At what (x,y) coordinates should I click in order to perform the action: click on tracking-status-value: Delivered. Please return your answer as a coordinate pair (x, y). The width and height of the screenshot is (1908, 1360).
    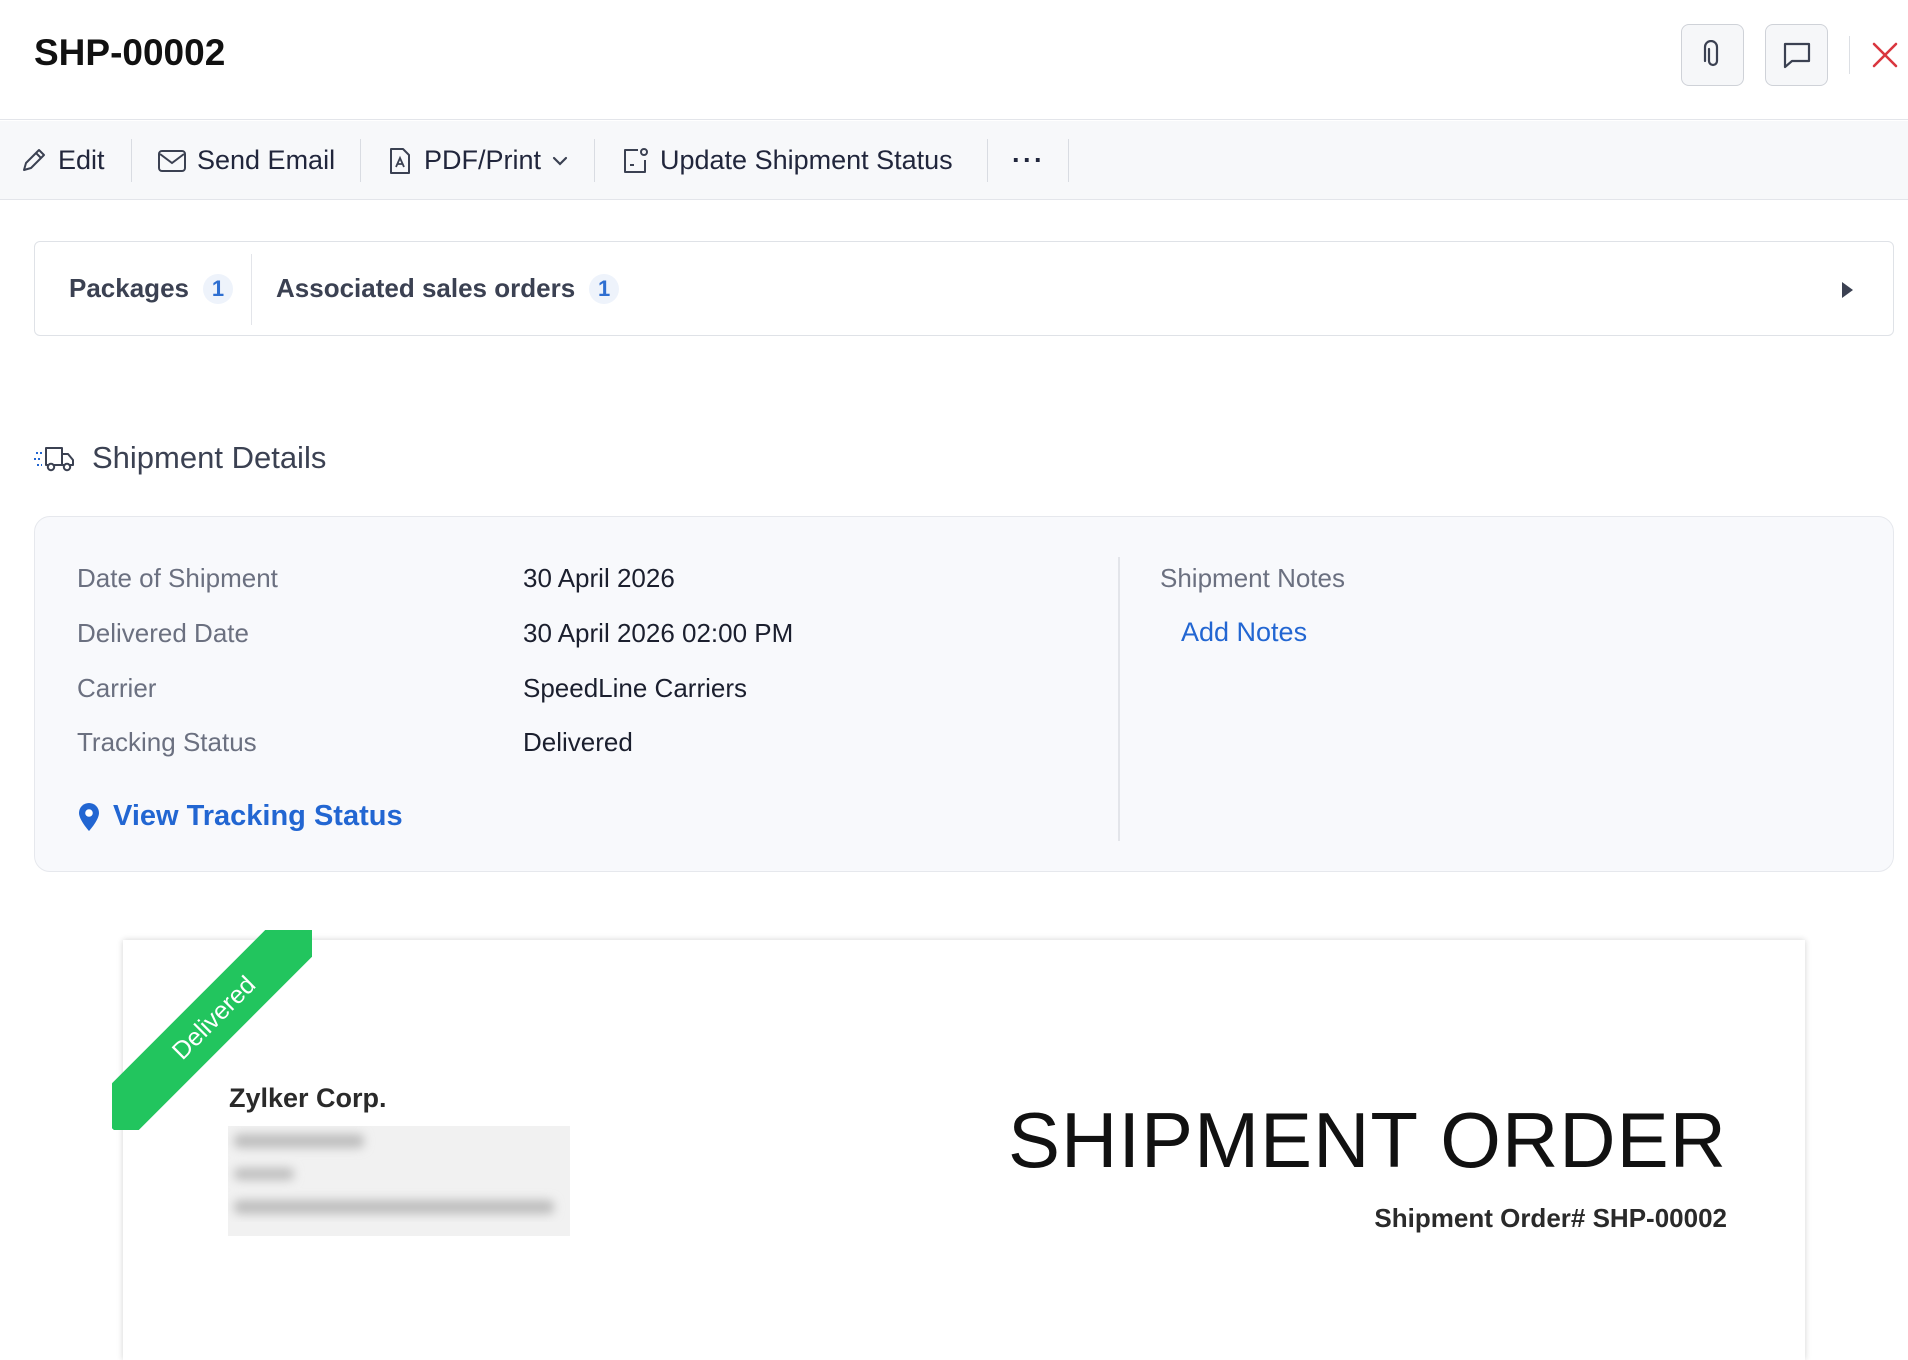
    Looking at the image, I should click on (578, 742).